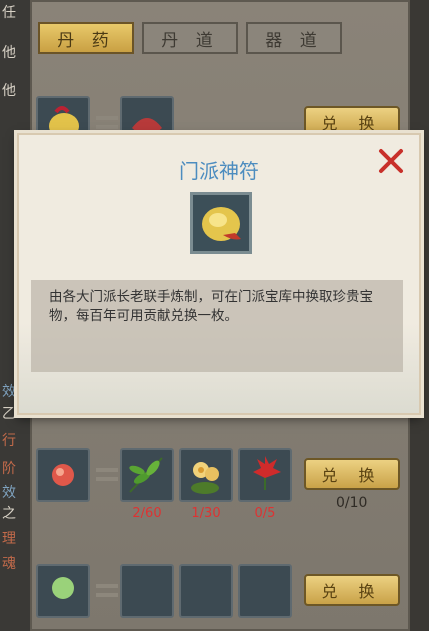  I want to click on red-pill-icon, so click(63, 475).